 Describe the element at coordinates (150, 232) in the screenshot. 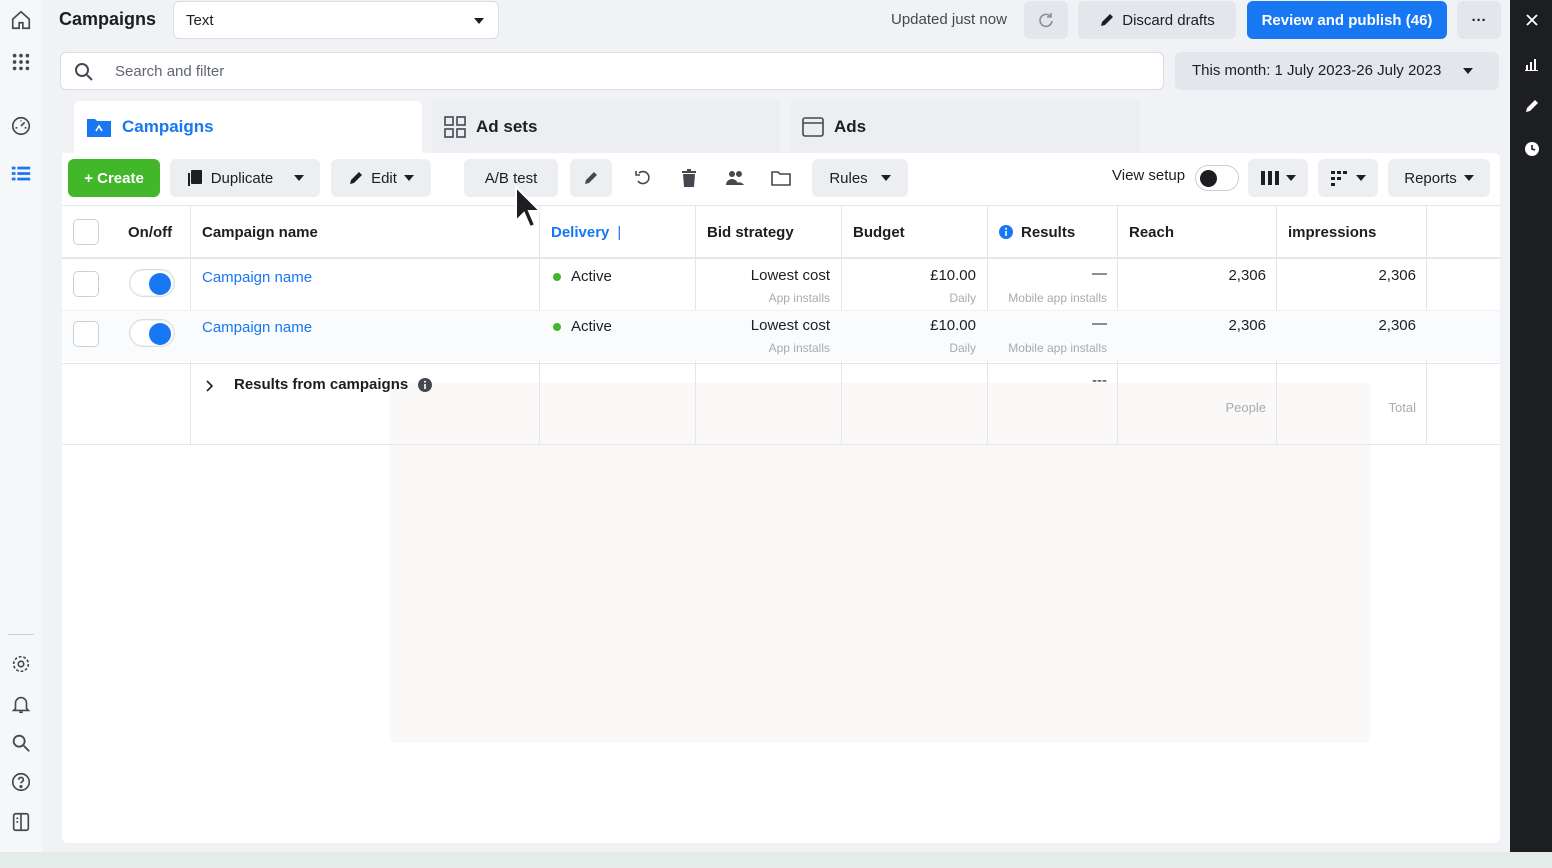

I see `column-header-onoff: On/off` at that location.